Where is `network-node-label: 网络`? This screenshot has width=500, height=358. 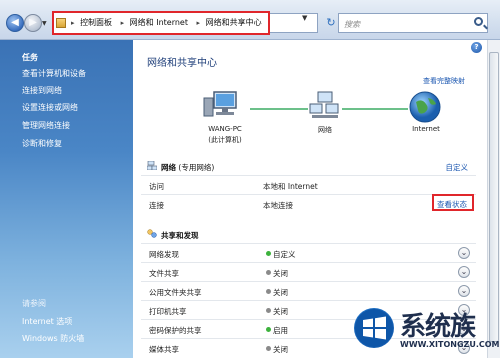 network-node-label: 网络 is located at coordinates (325, 130).